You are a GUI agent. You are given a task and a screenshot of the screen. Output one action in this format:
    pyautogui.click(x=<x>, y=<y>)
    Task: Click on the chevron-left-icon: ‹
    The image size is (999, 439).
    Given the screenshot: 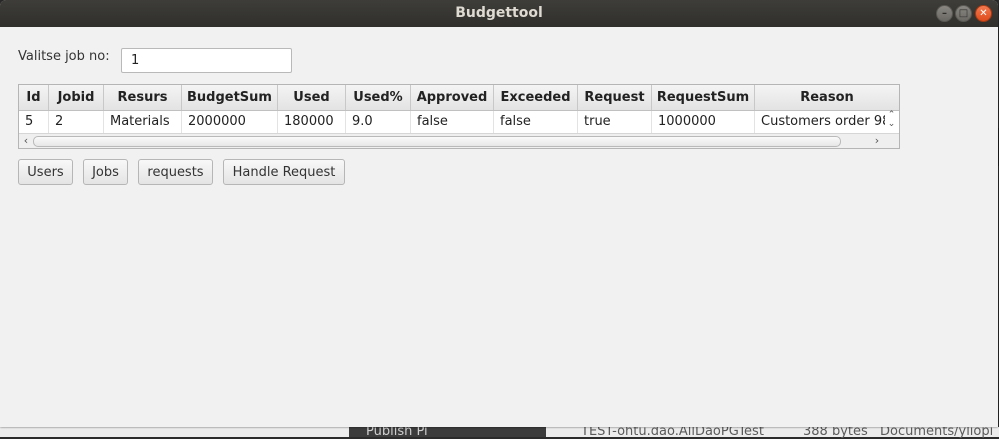 What is the action you would take?
    pyautogui.click(x=26, y=141)
    